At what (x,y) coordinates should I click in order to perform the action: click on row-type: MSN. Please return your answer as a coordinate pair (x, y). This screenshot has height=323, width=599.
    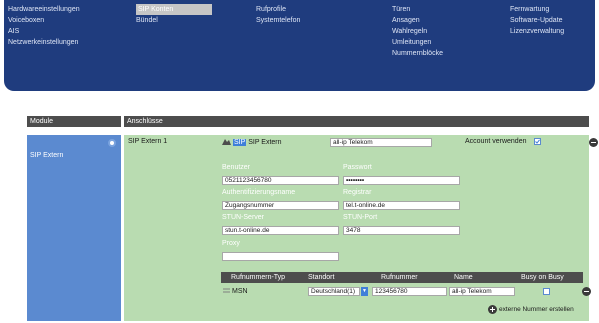
    Looking at the image, I should click on (240, 291).